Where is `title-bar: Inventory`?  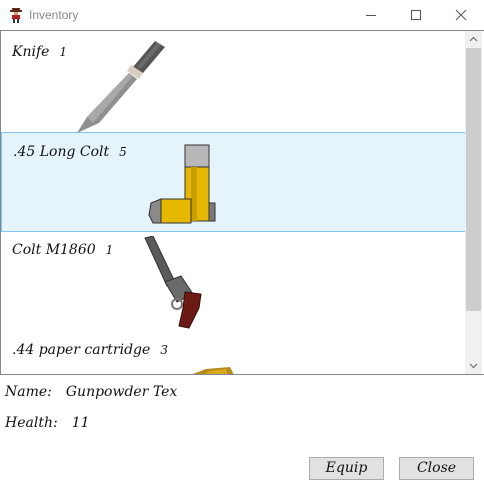
title-bar: Inventory is located at coordinates (242, 15).